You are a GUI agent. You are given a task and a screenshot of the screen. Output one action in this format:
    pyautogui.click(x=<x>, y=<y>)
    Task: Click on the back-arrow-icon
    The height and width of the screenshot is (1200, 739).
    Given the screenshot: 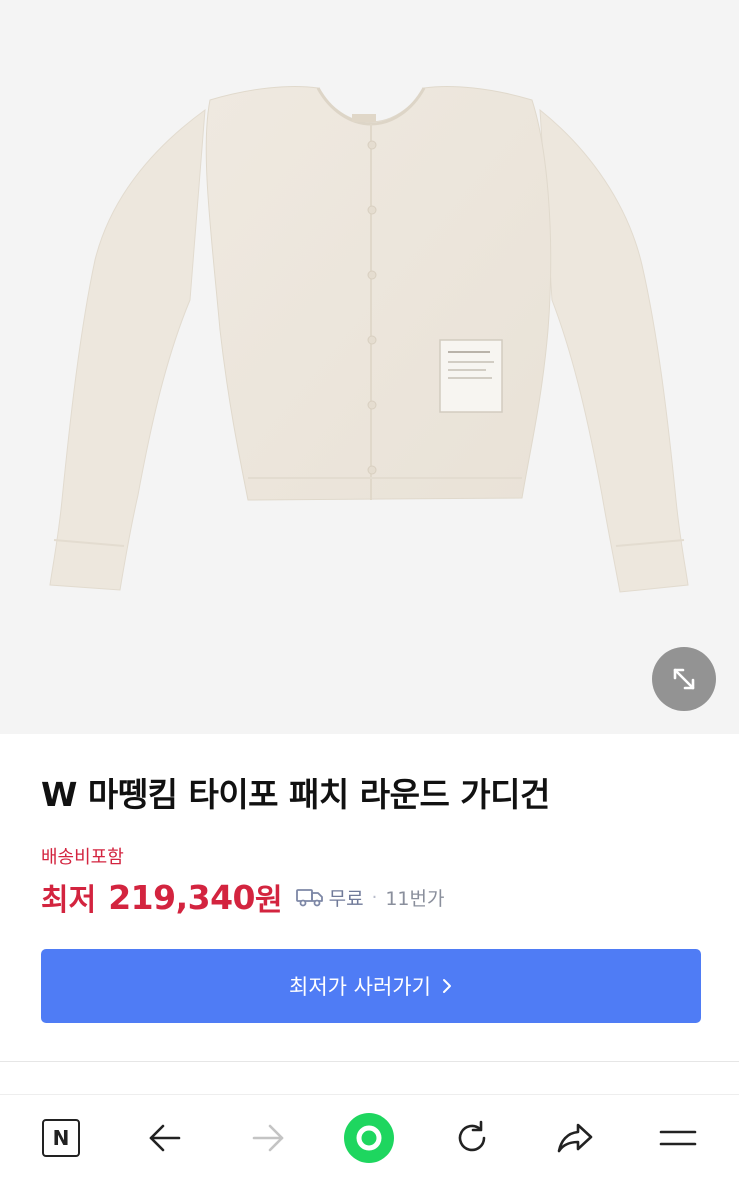 What is the action you would take?
    pyautogui.click(x=165, y=1138)
    